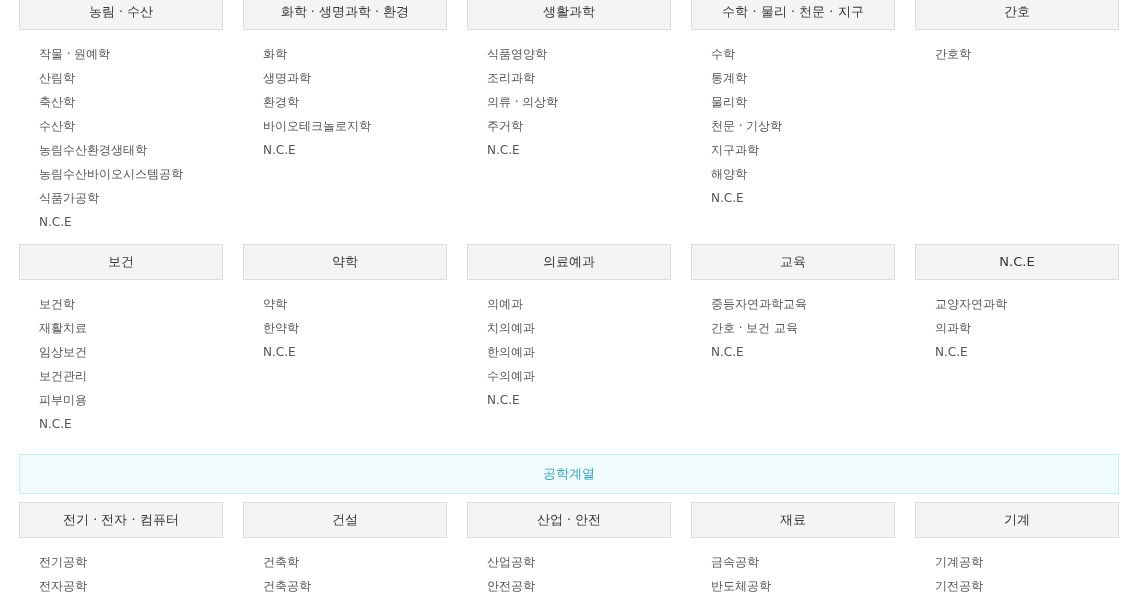 The width and height of the screenshot is (1127, 606). I want to click on major-link: 산림학, so click(57, 78).